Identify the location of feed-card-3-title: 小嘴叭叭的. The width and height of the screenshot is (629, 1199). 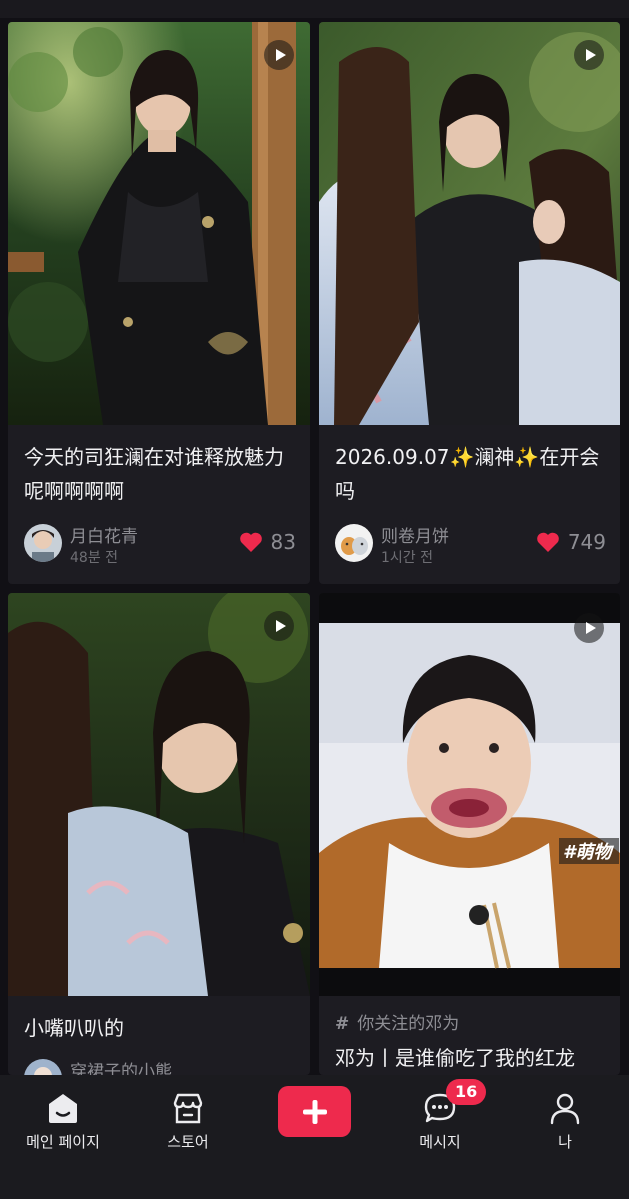
(160, 1028).